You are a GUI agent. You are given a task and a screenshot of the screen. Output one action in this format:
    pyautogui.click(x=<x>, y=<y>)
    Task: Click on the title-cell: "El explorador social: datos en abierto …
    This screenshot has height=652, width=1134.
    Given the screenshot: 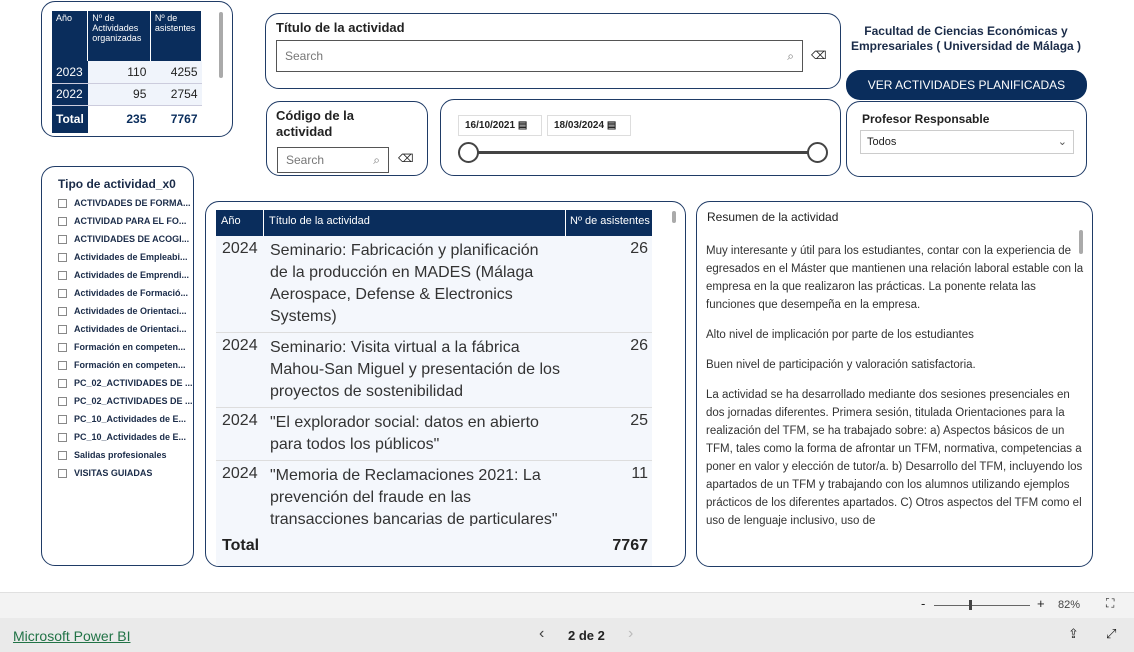 What is the action you would take?
    pyautogui.click(x=404, y=433)
    